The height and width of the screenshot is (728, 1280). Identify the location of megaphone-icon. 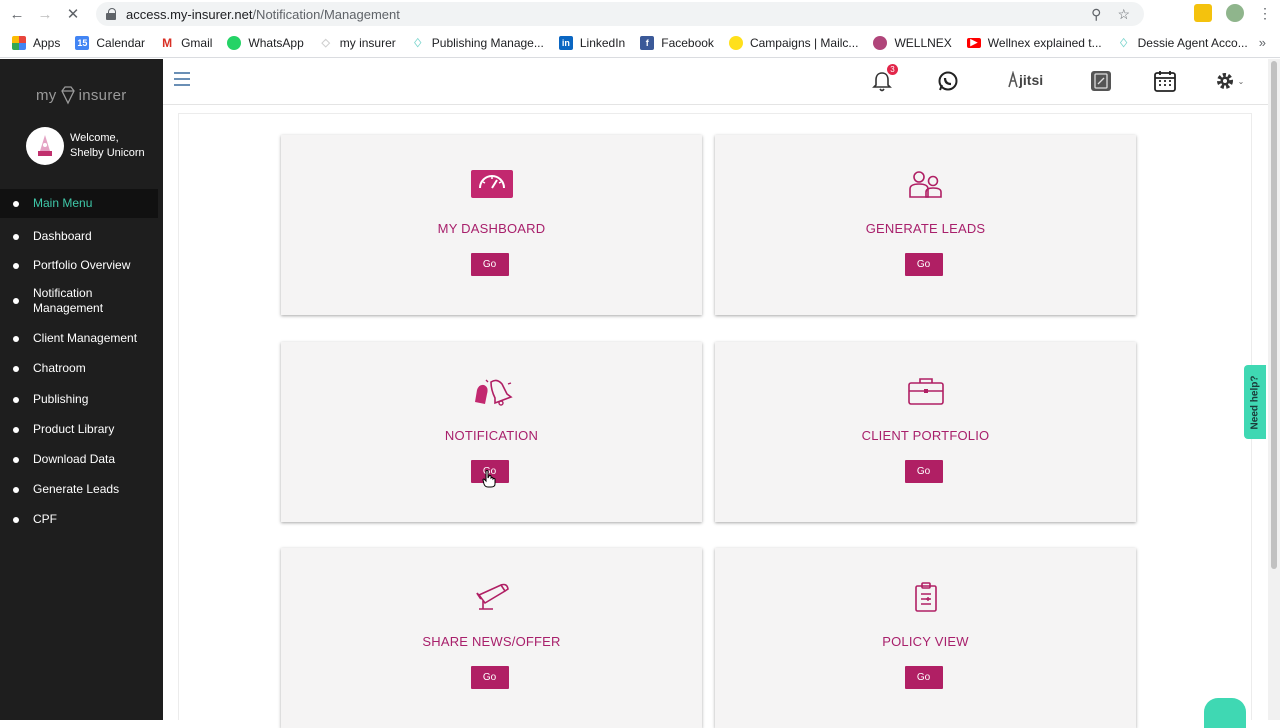
(492, 597).